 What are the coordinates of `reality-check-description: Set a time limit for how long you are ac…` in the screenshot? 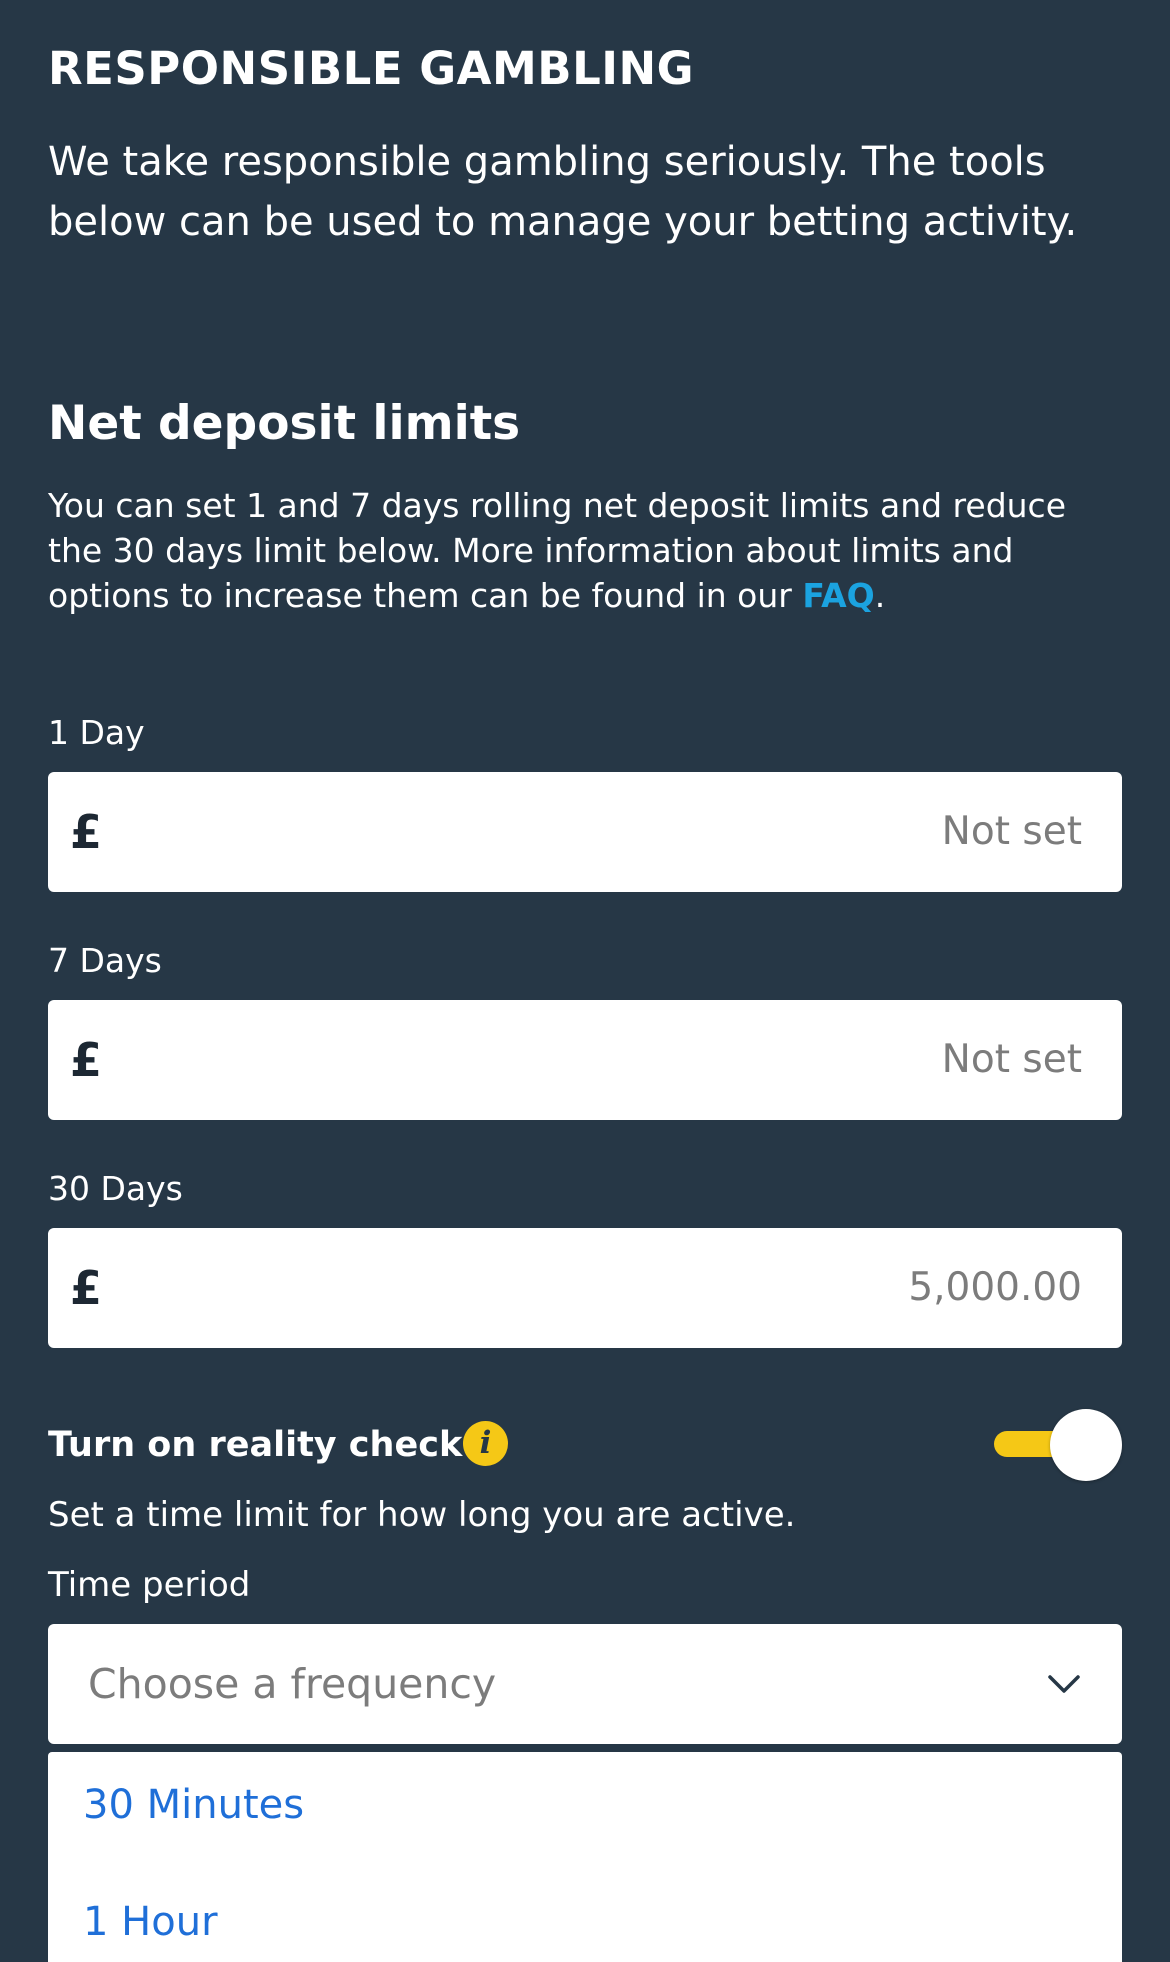 It's located at (422, 1515).